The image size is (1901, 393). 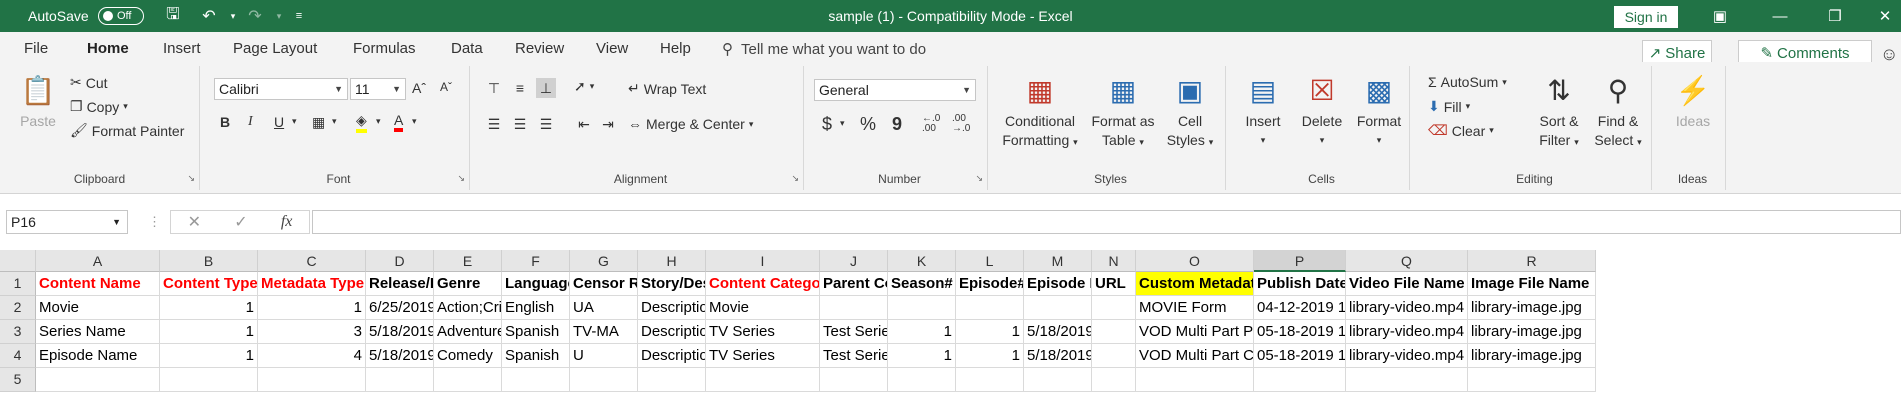 What do you see at coordinates (127, 130) in the screenshot?
I see `format-painter-button: 🖌 Format Painter` at bounding box center [127, 130].